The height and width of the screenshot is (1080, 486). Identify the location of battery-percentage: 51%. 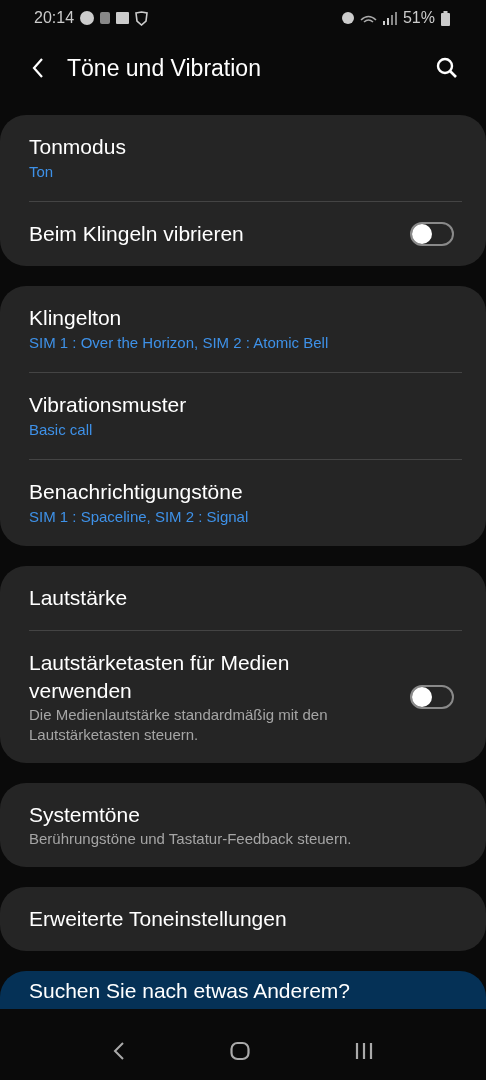
(418, 18).